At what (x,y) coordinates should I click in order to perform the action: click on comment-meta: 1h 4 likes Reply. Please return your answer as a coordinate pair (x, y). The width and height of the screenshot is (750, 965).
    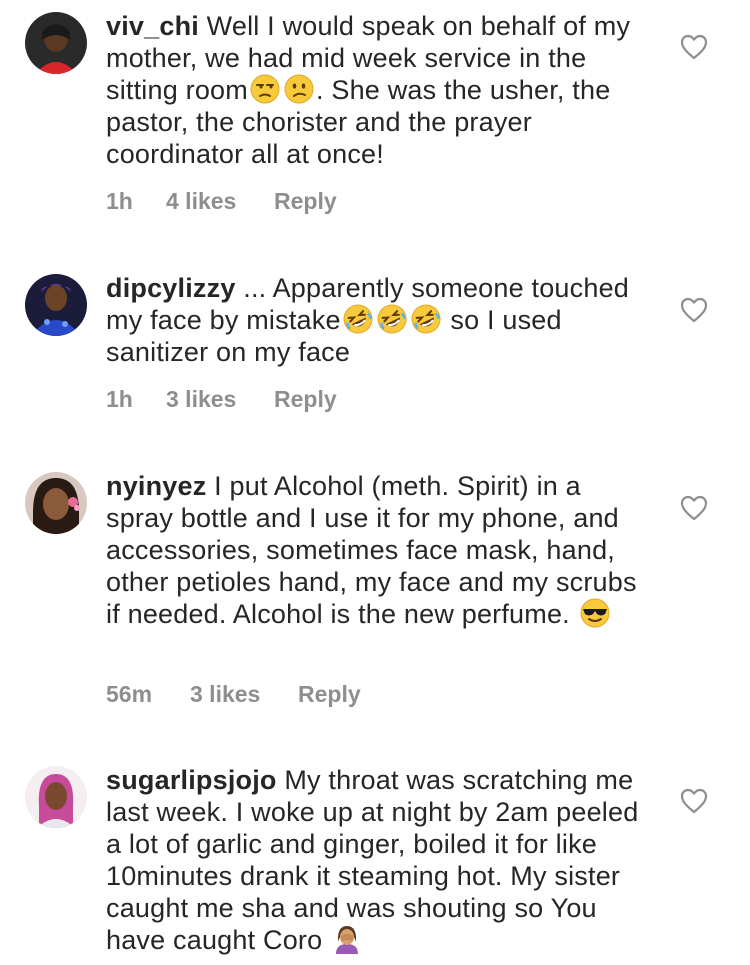
    Looking at the image, I should click on (221, 201).